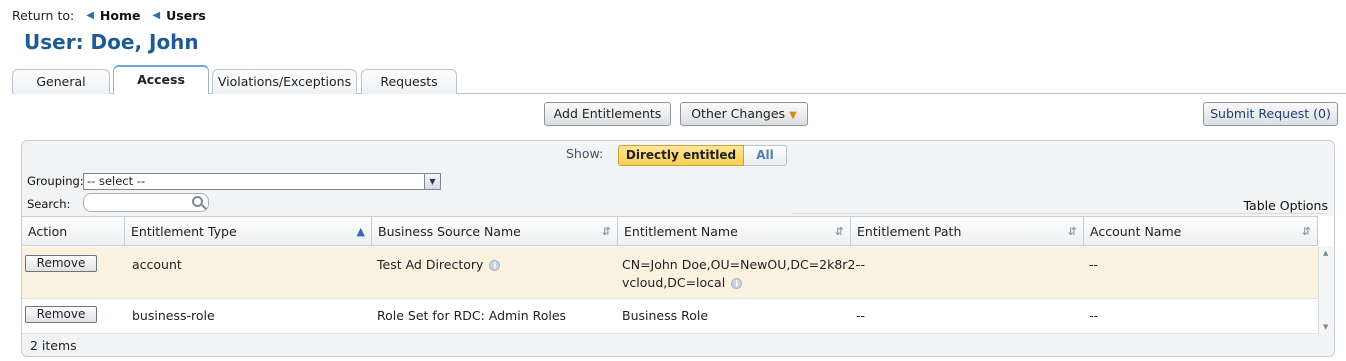 The image size is (1346, 361). Describe the element at coordinates (1059, 213) in the screenshot. I see `table-options-divider` at that location.